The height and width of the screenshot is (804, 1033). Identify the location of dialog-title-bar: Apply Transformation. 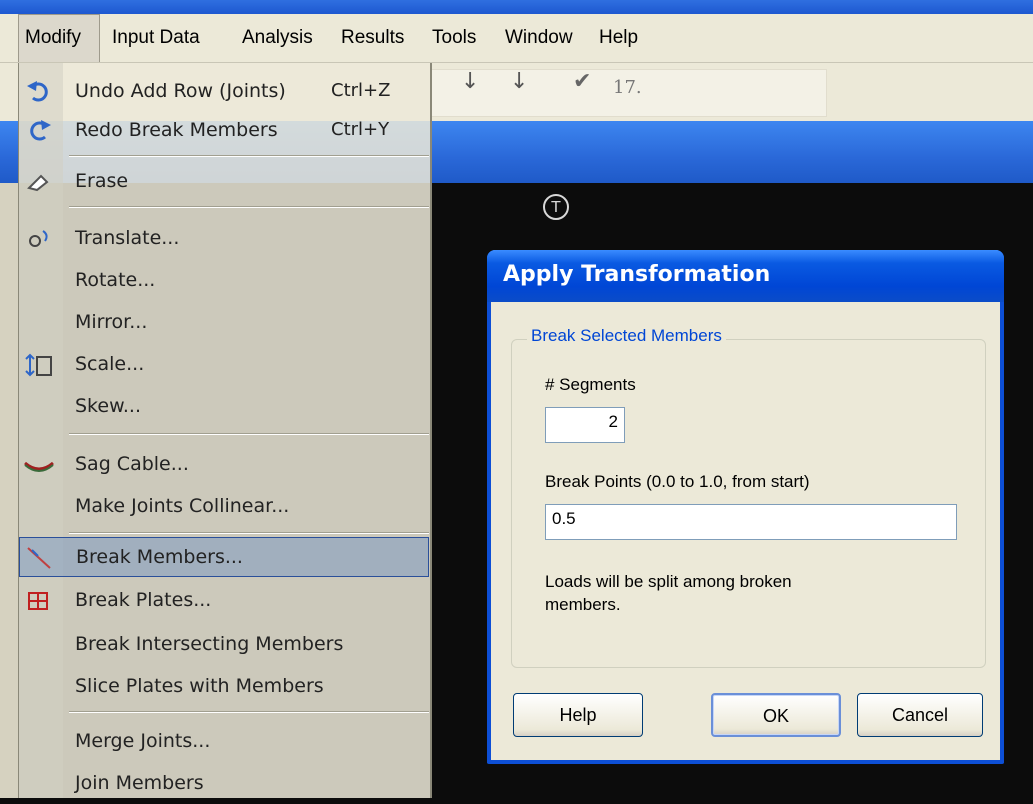
(745, 276).